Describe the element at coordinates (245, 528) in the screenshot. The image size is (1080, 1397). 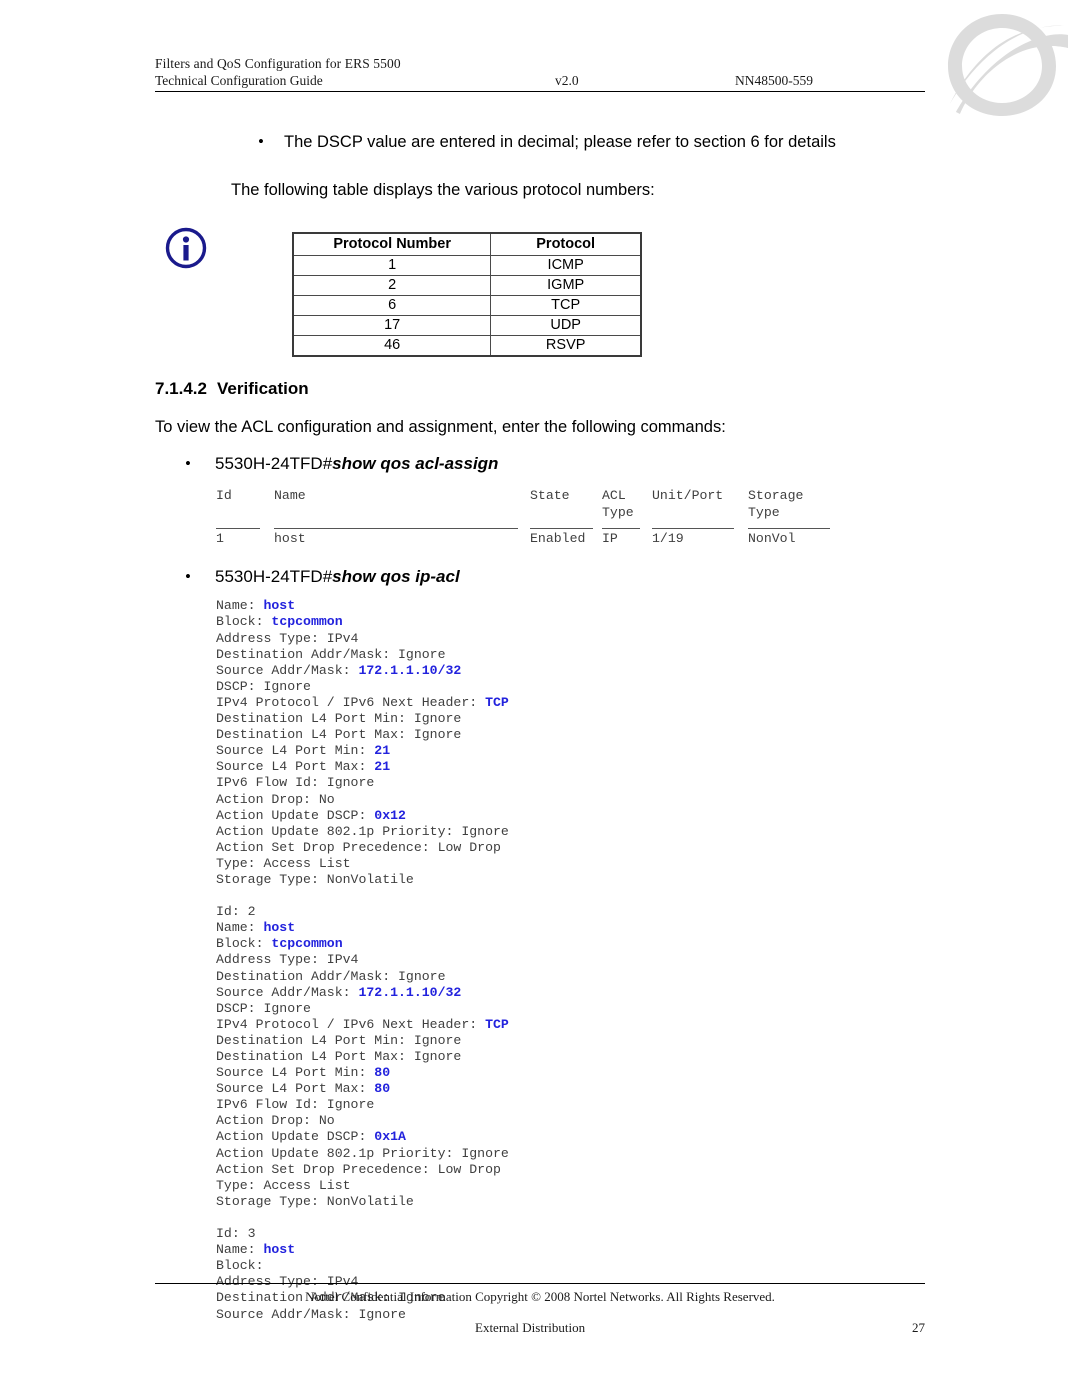
I see `rule-id` at that location.